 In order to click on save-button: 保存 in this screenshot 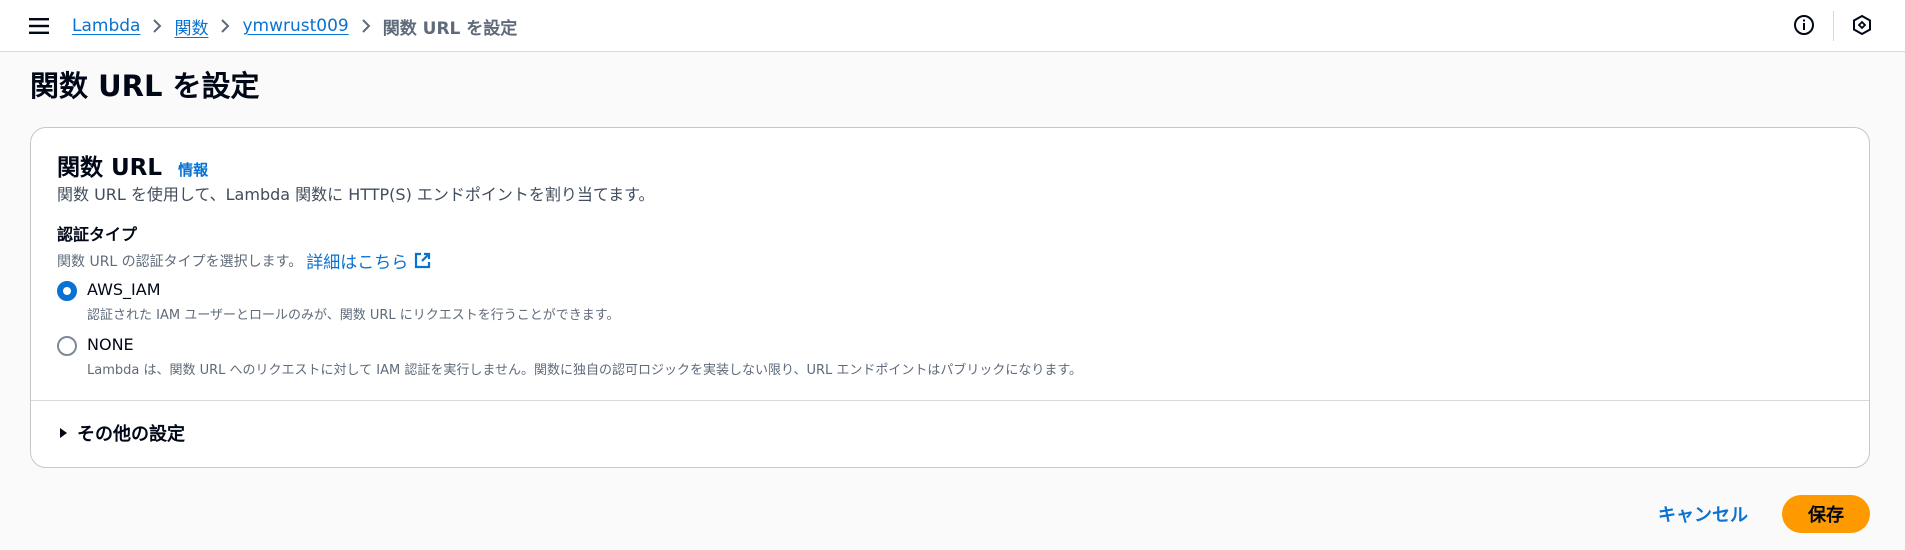, I will do `click(1826, 514)`.